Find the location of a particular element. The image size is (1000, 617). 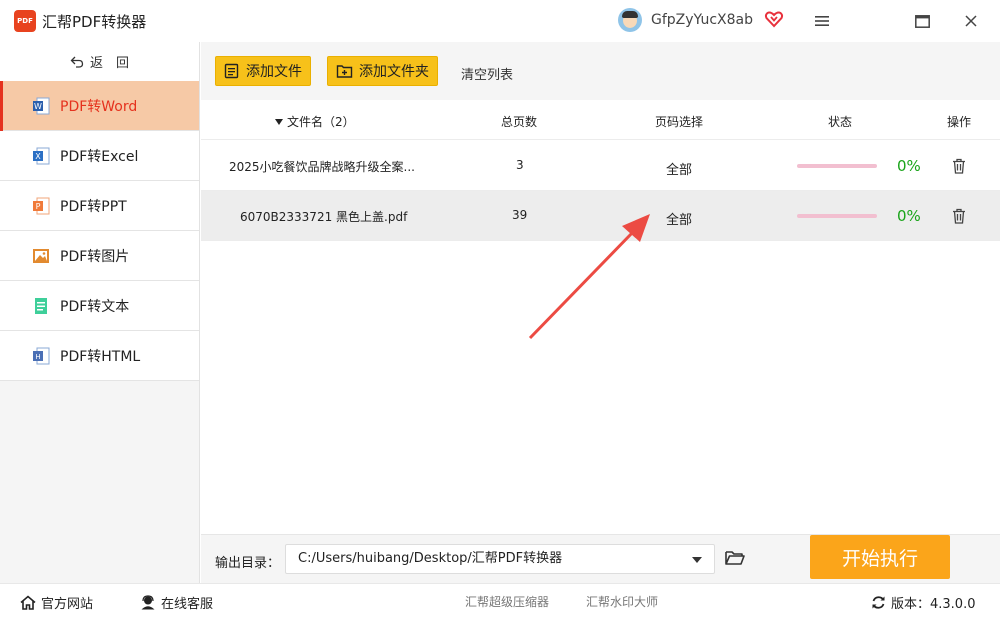

chevron-down-icon is located at coordinates (697, 560).